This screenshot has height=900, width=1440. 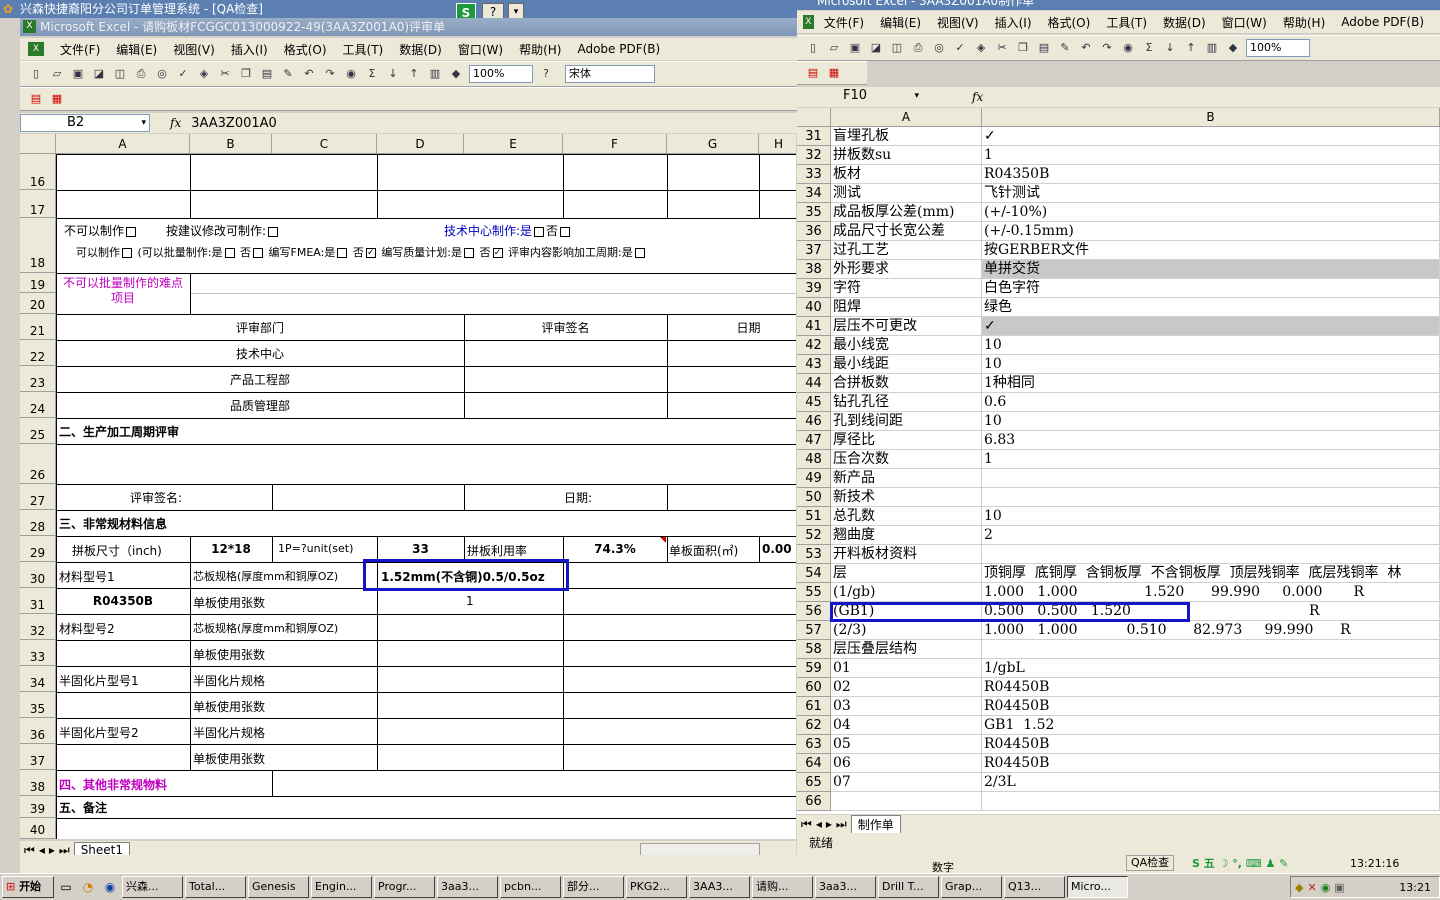 I want to click on checkbox-tech-yes, so click(x=539, y=231).